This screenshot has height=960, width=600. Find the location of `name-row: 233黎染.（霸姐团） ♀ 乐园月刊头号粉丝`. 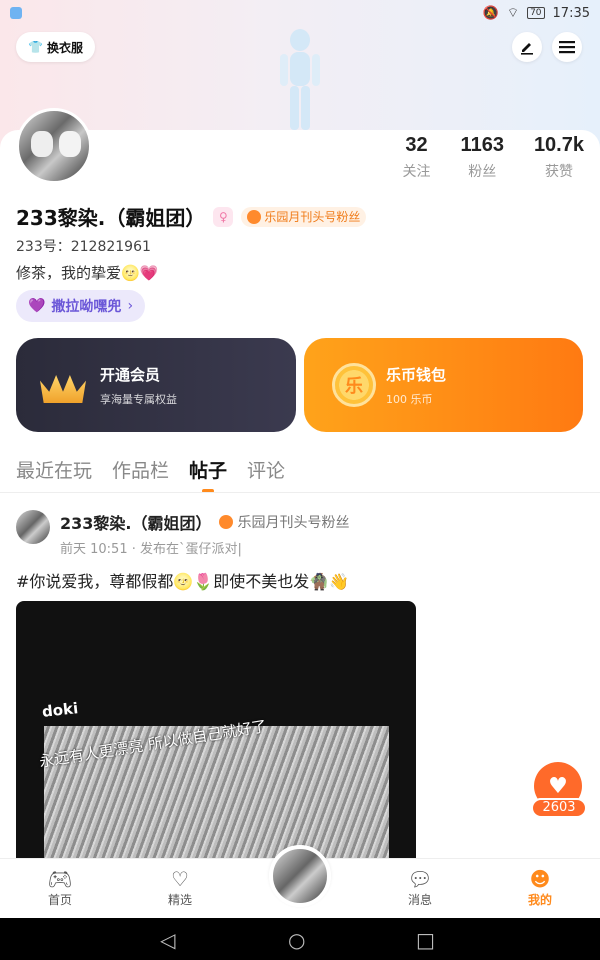

name-row: 233黎染.（霸姐团） ♀ 乐园月刊头号粉丝 is located at coordinates (191, 216).